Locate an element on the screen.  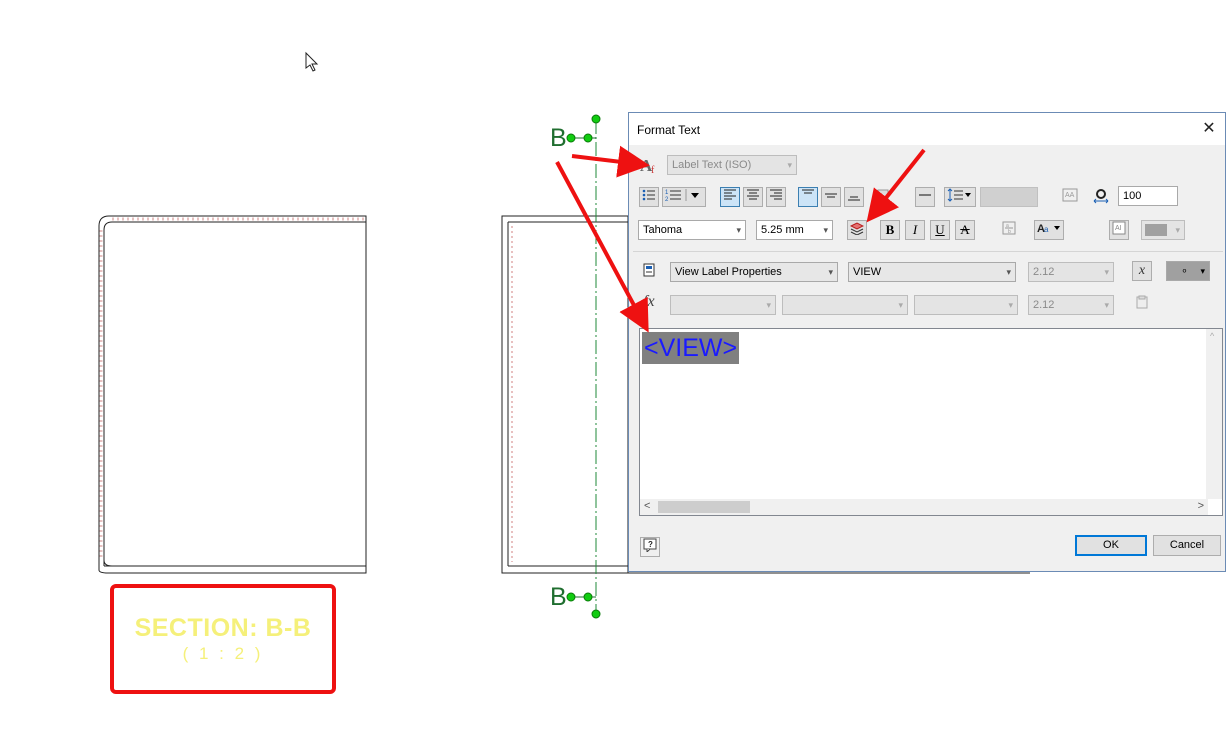
annotation-arrow-layer is located at coordinates (896, 185).